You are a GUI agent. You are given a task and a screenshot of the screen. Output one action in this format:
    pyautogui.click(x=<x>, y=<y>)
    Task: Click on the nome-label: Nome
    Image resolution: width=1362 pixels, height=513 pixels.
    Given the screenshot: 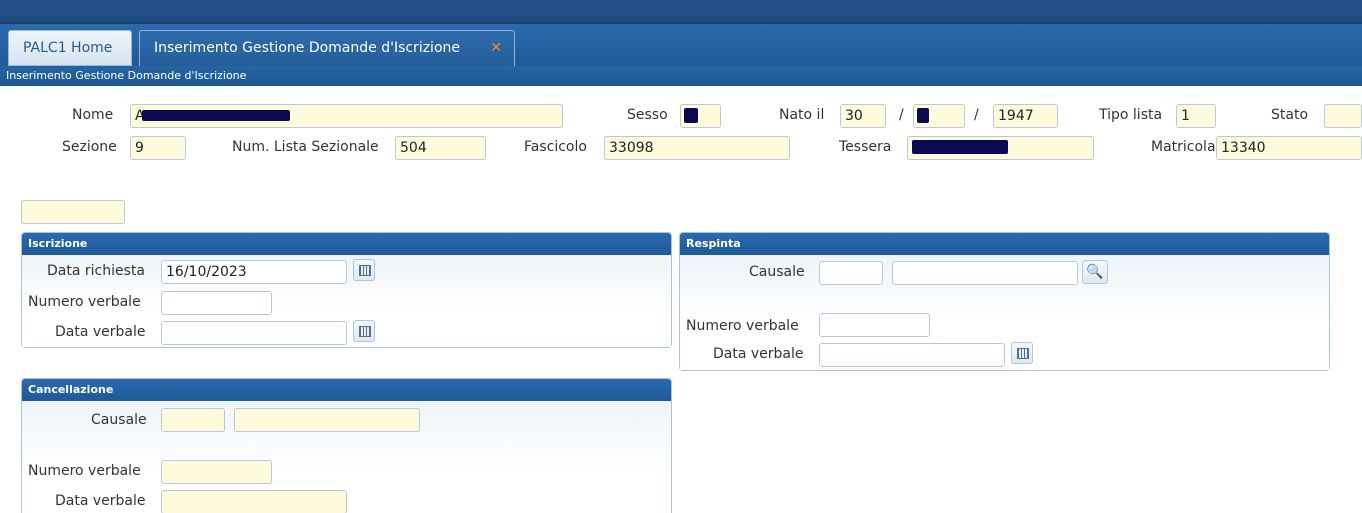 What is the action you would take?
    pyautogui.click(x=93, y=115)
    